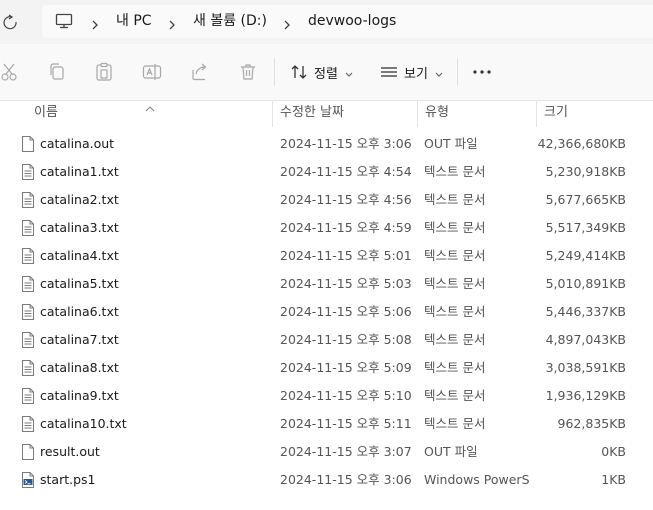 Image resolution: width=653 pixels, height=510 pixels. Describe the element at coordinates (134, 21) in the screenshot. I see `breadcrumb-item-this-pc: 내 PC` at that location.